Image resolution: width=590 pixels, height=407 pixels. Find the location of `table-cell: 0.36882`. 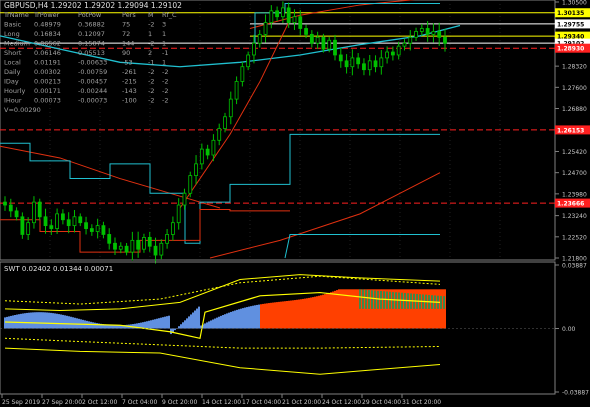

table-cell: 0.36882 is located at coordinates (91, 25).